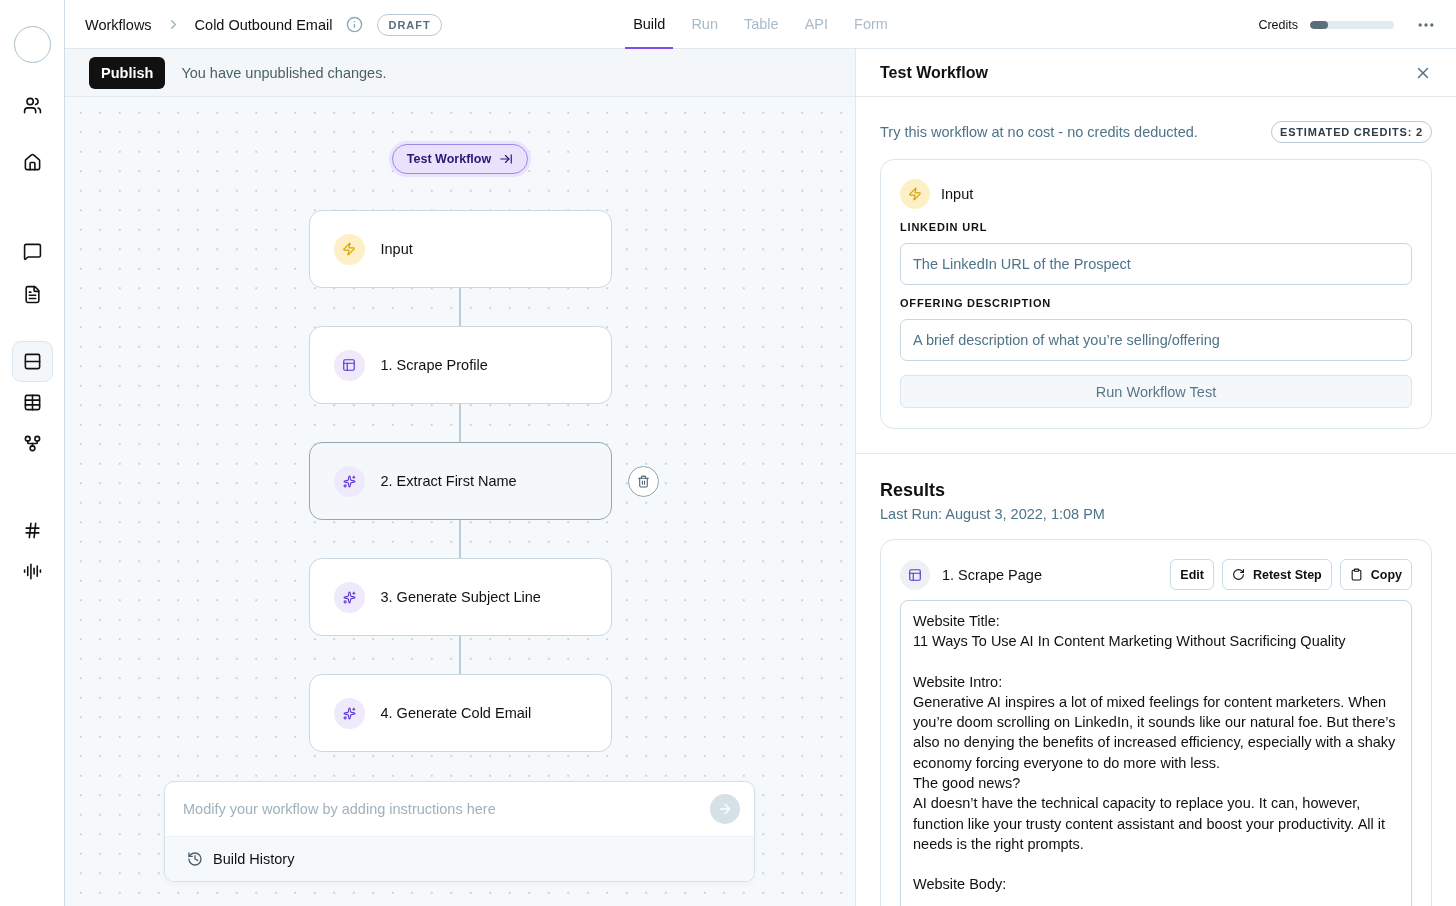 The width and height of the screenshot is (1456, 906). I want to click on chat-icon, so click(32, 251).